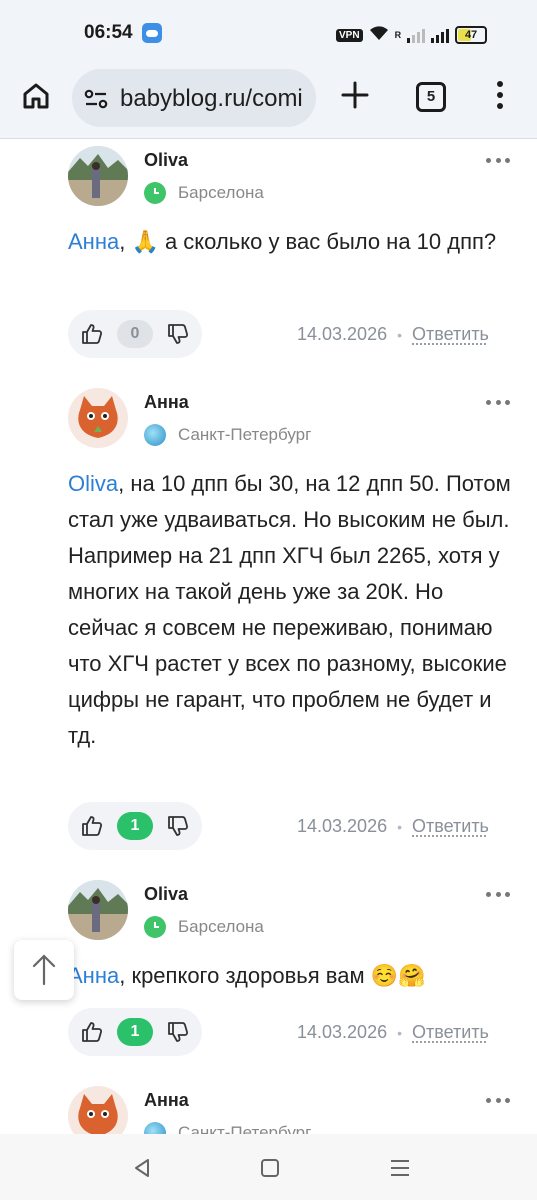 The image size is (537, 1200). I want to click on system-nav-bar, so click(268, 1167).